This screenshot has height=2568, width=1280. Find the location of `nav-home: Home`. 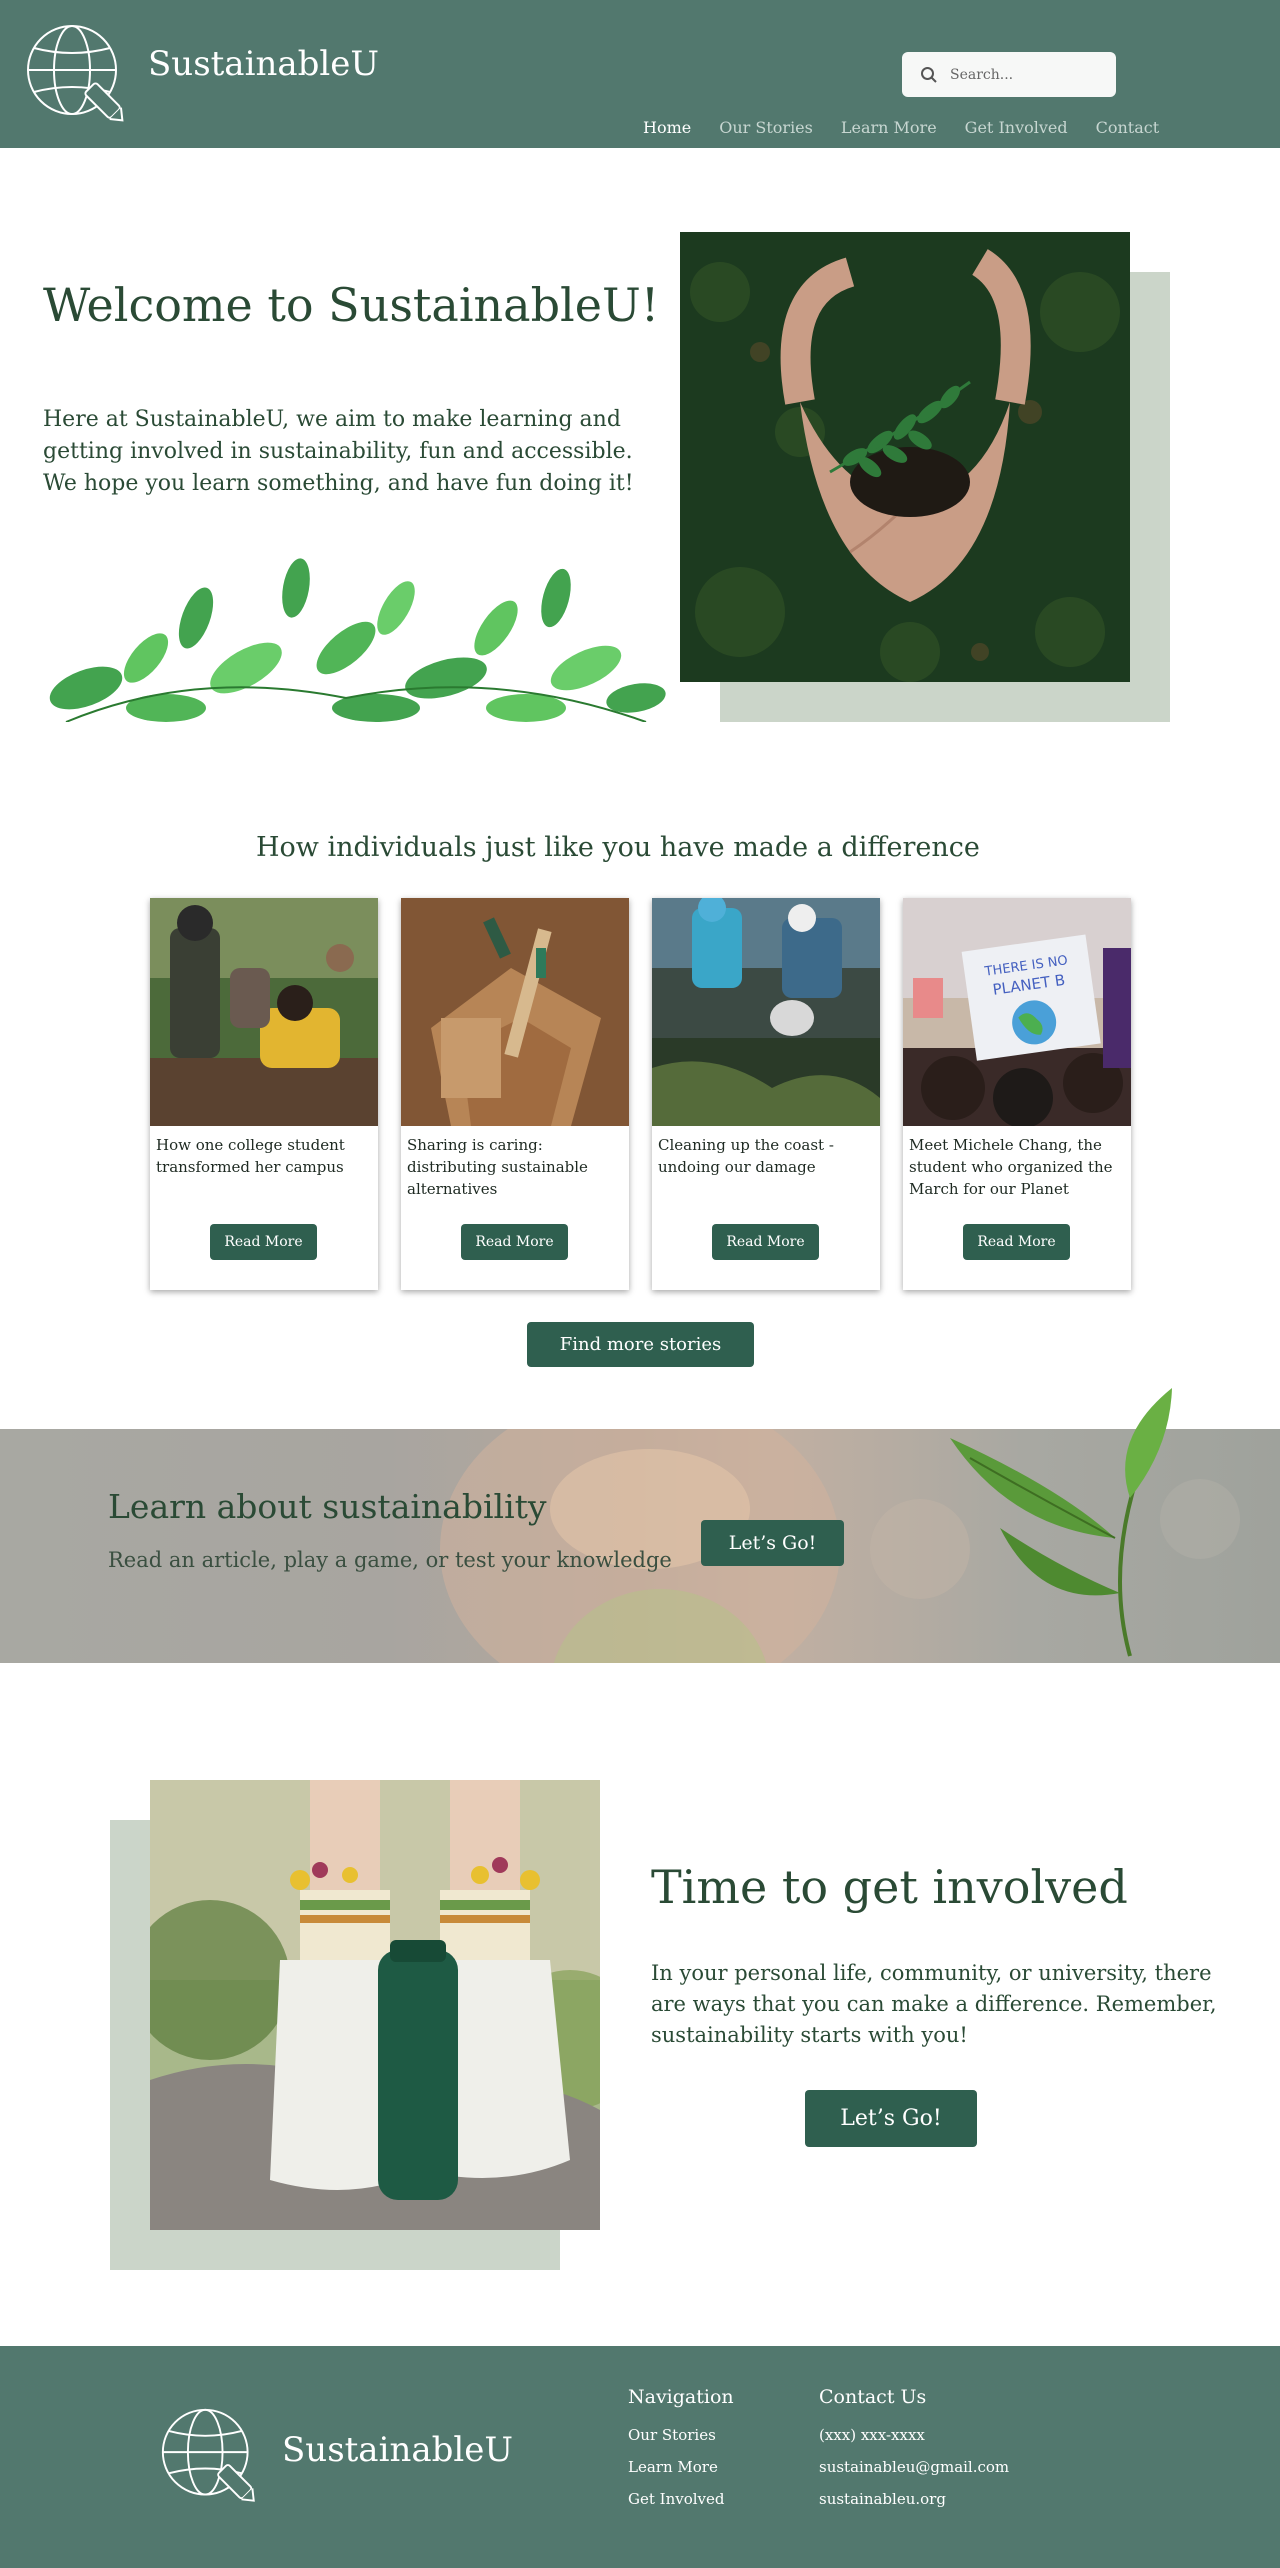

nav-home: Home is located at coordinates (667, 127).